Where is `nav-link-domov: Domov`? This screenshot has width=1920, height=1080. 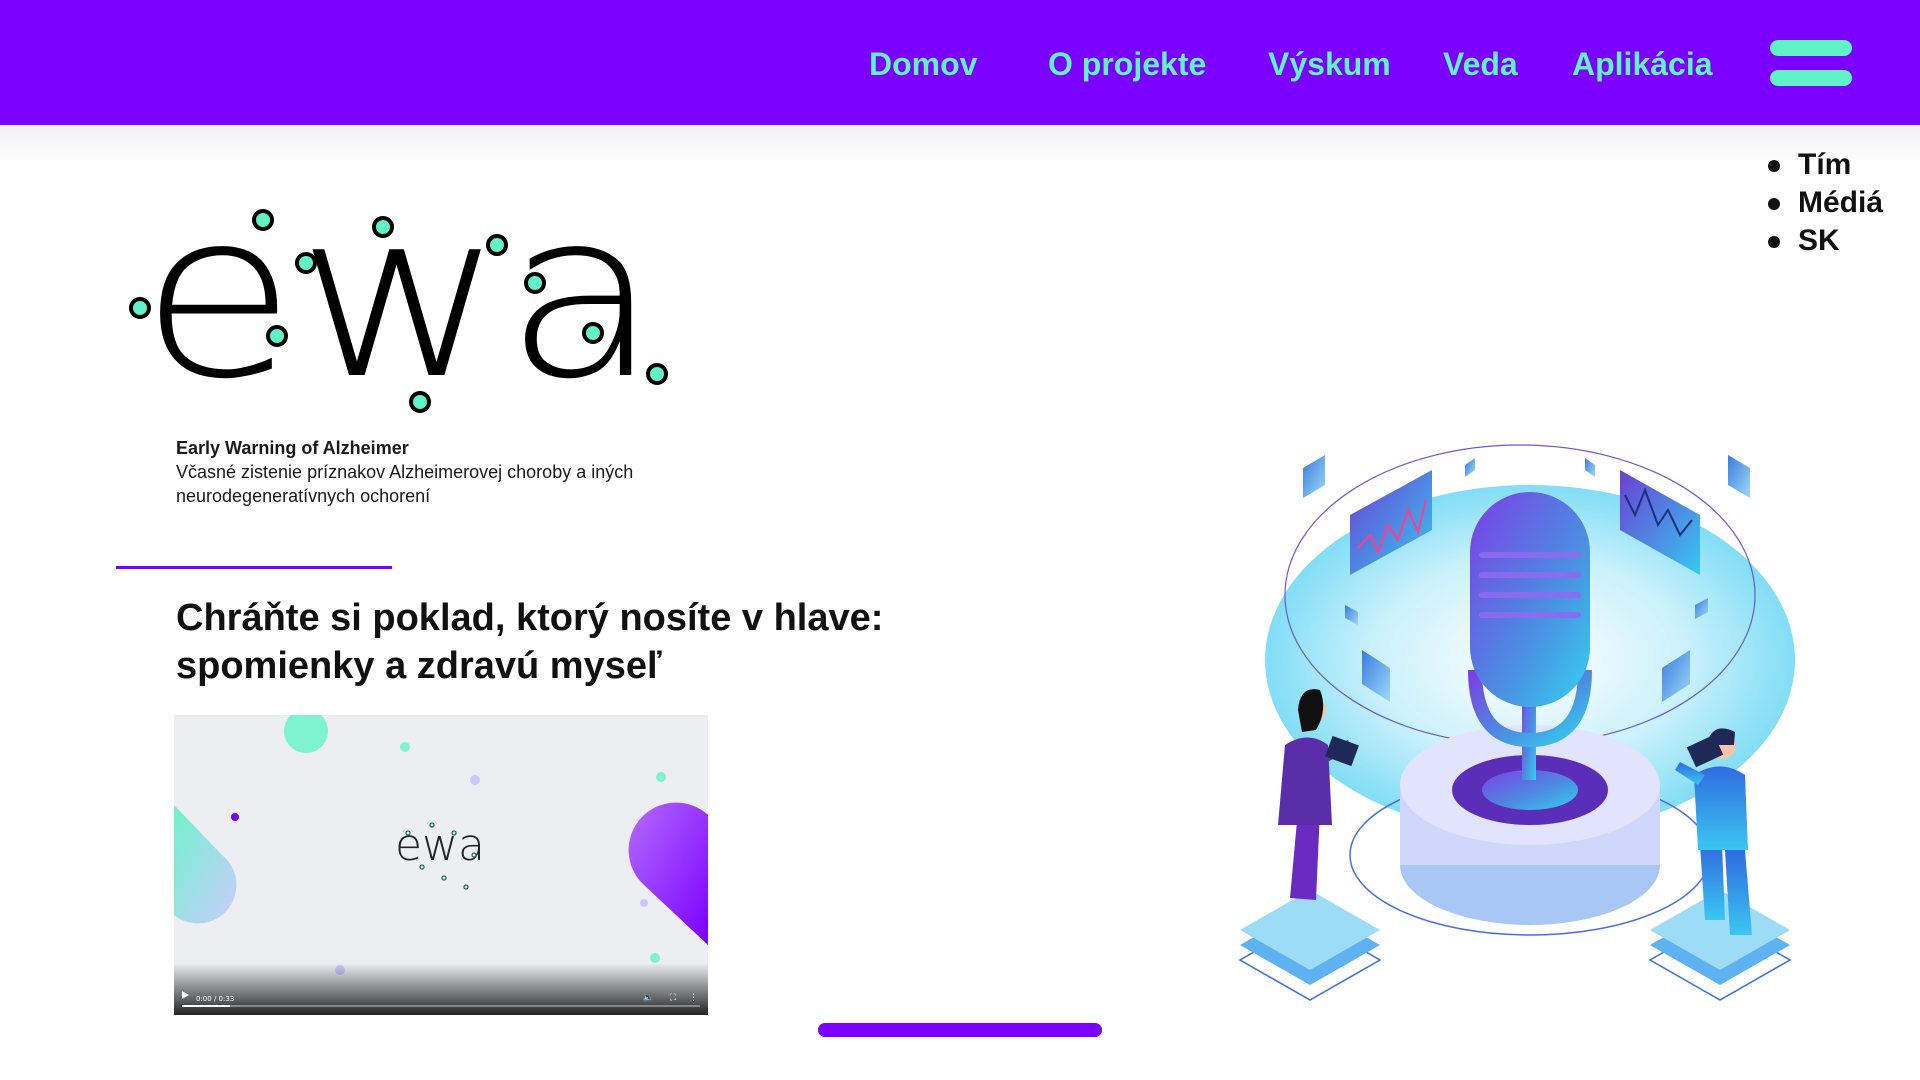
nav-link-domov: Domov is located at coordinates (923, 64).